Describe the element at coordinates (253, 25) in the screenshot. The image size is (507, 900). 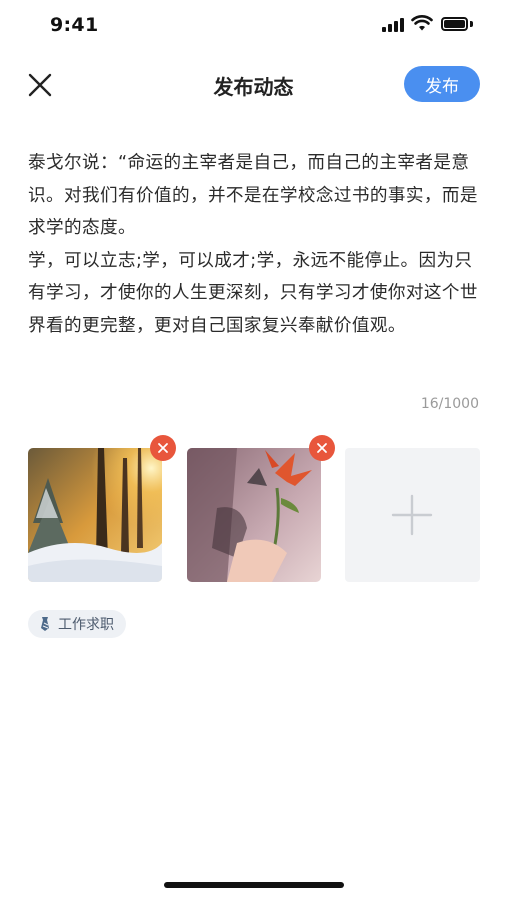
I see `status-bar: 9:41` at that location.